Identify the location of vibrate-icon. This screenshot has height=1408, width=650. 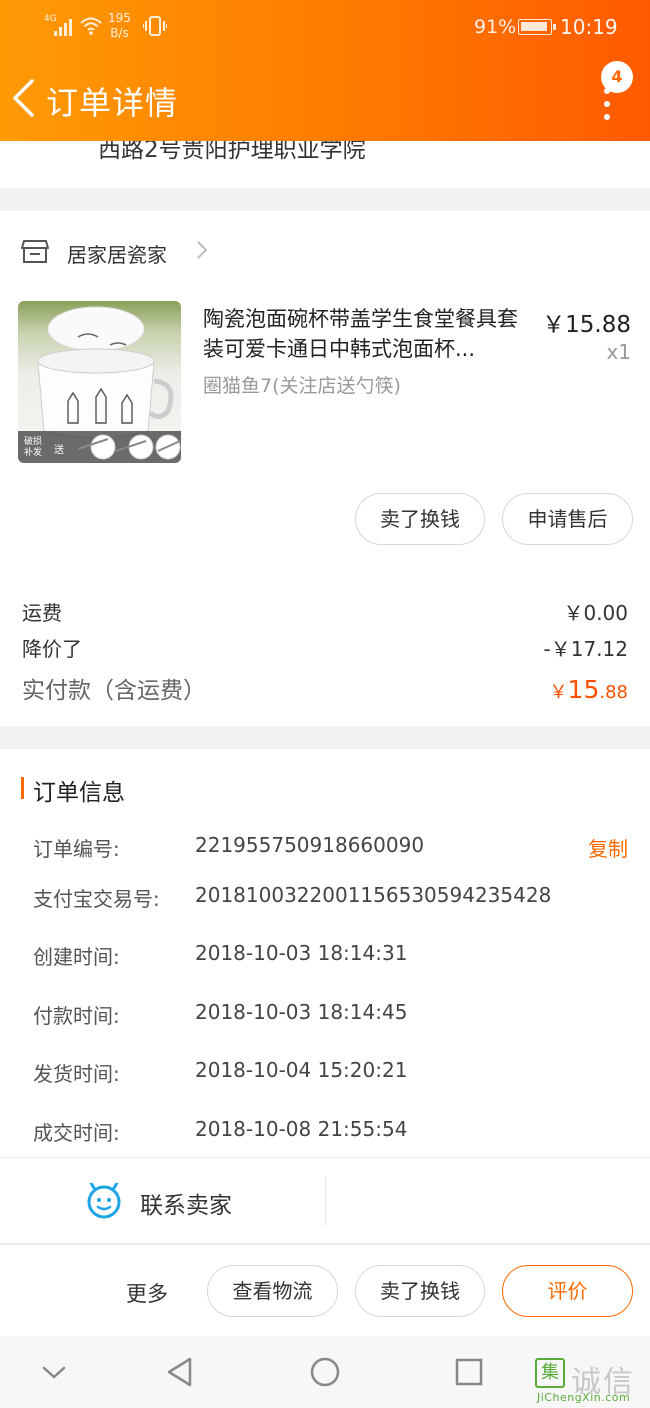
(155, 26).